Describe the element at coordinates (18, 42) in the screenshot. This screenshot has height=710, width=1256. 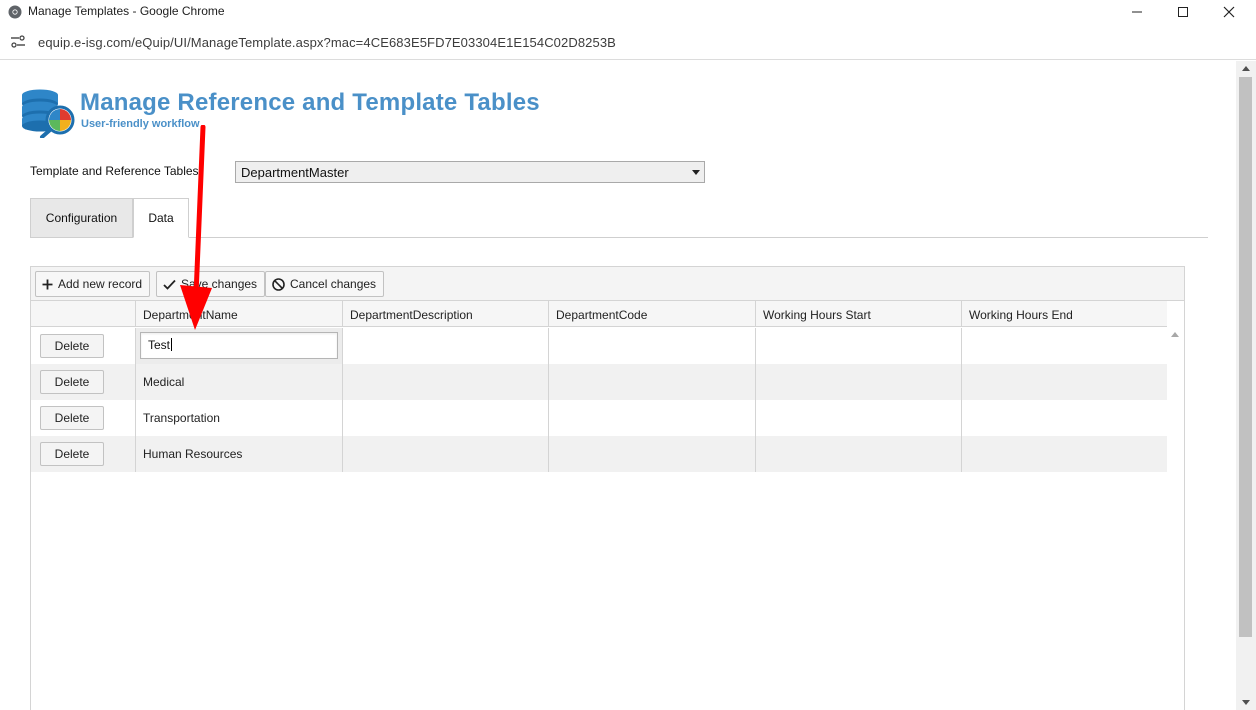
I see `site-info-icon` at that location.